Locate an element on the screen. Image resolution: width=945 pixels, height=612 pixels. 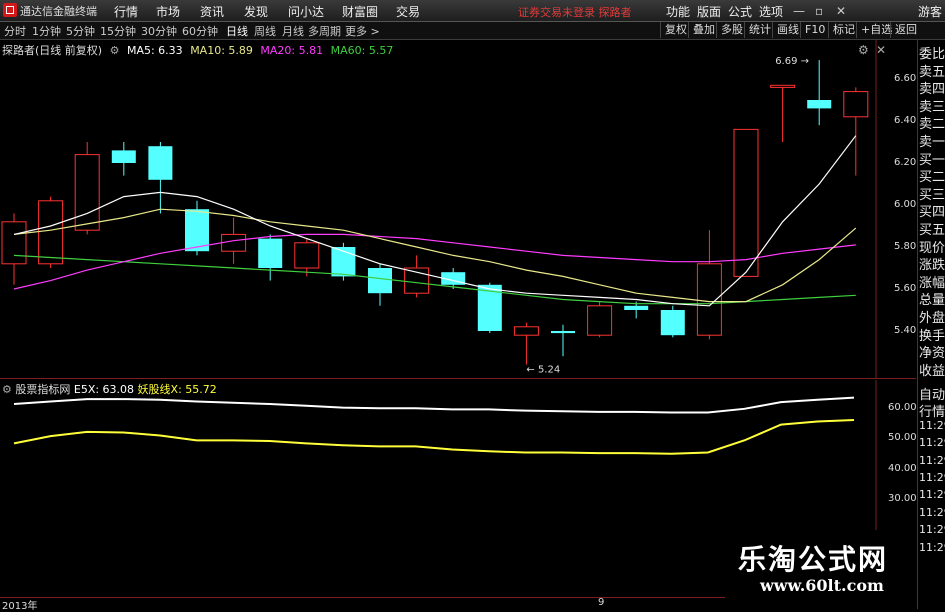
price-tick: 6.20 is located at coordinates (905, 162).